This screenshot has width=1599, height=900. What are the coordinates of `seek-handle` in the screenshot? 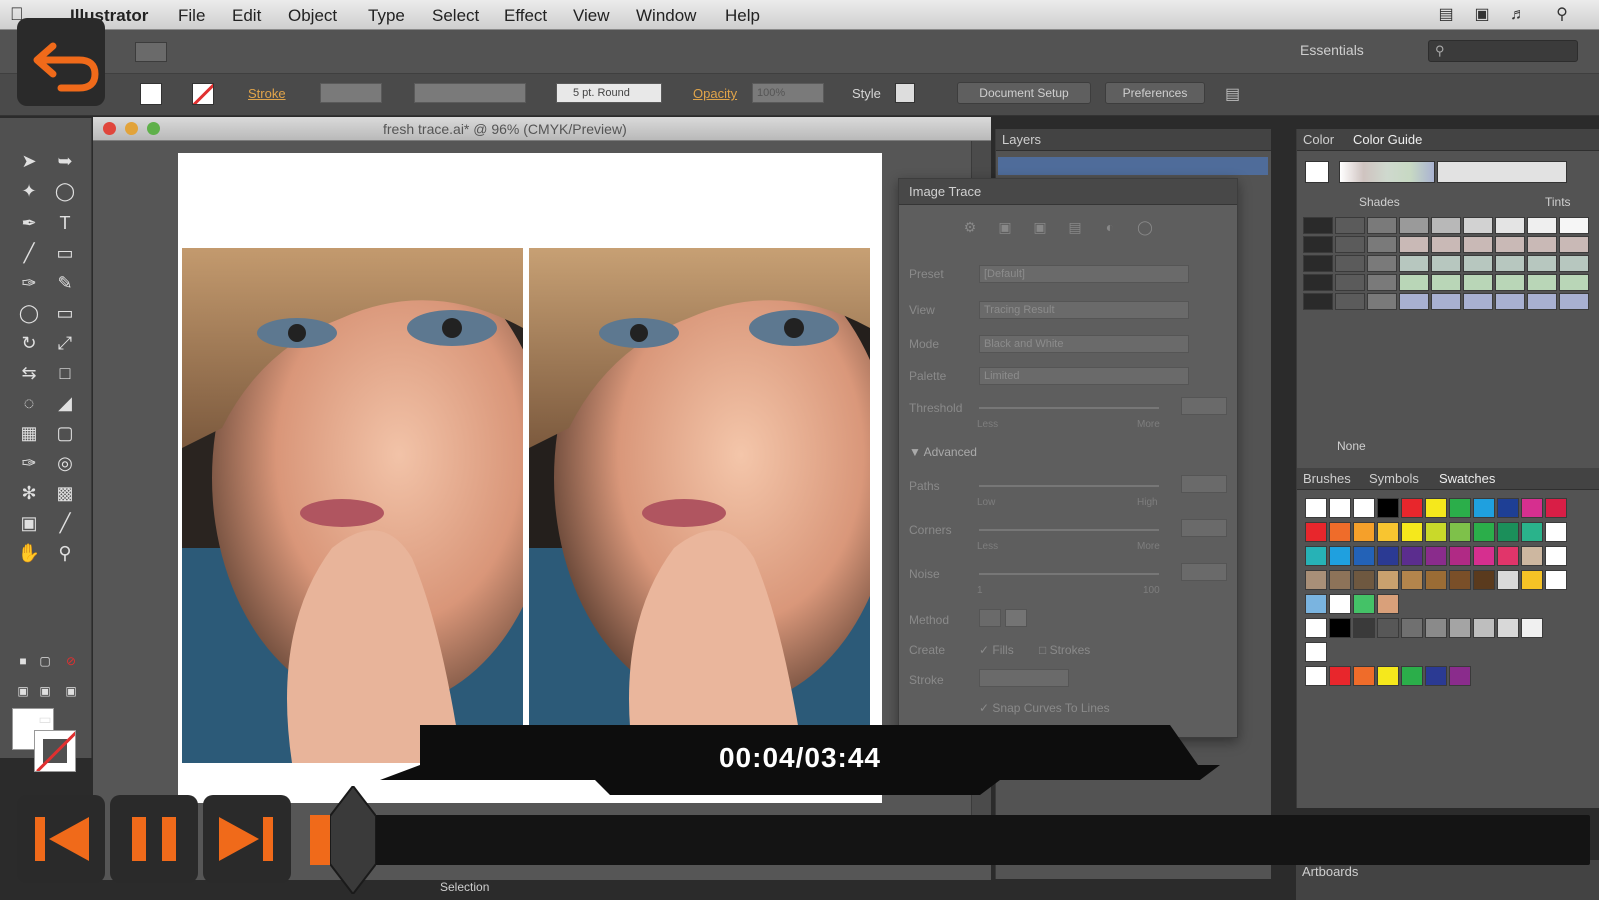 It's located at (353, 840).